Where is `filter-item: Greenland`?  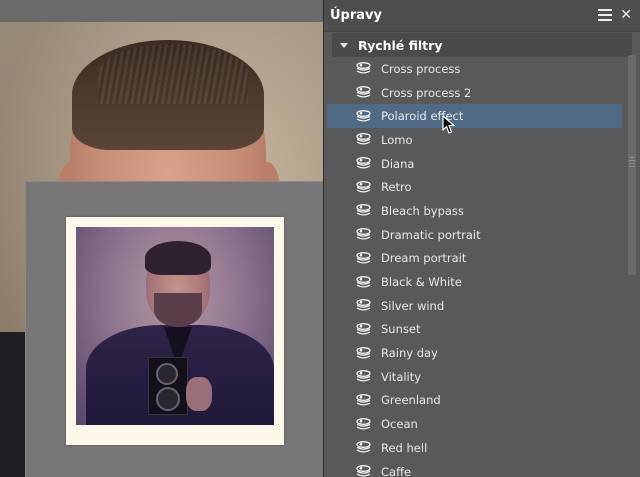 filter-item: Greenland is located at coordinates (473, 401).